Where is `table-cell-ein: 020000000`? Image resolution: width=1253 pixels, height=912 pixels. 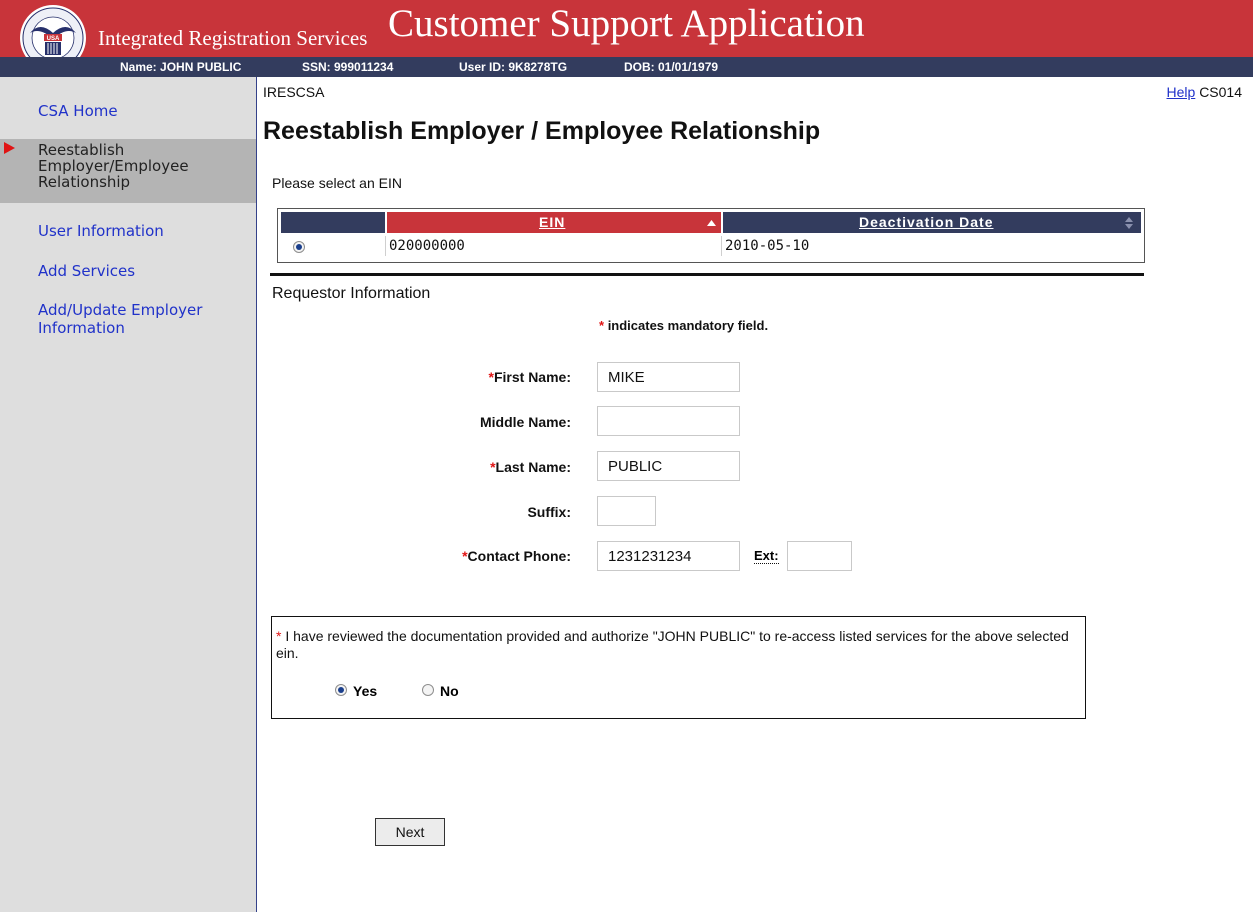 table-cell-ein: 020000000 is located at coordinates (554, 246).